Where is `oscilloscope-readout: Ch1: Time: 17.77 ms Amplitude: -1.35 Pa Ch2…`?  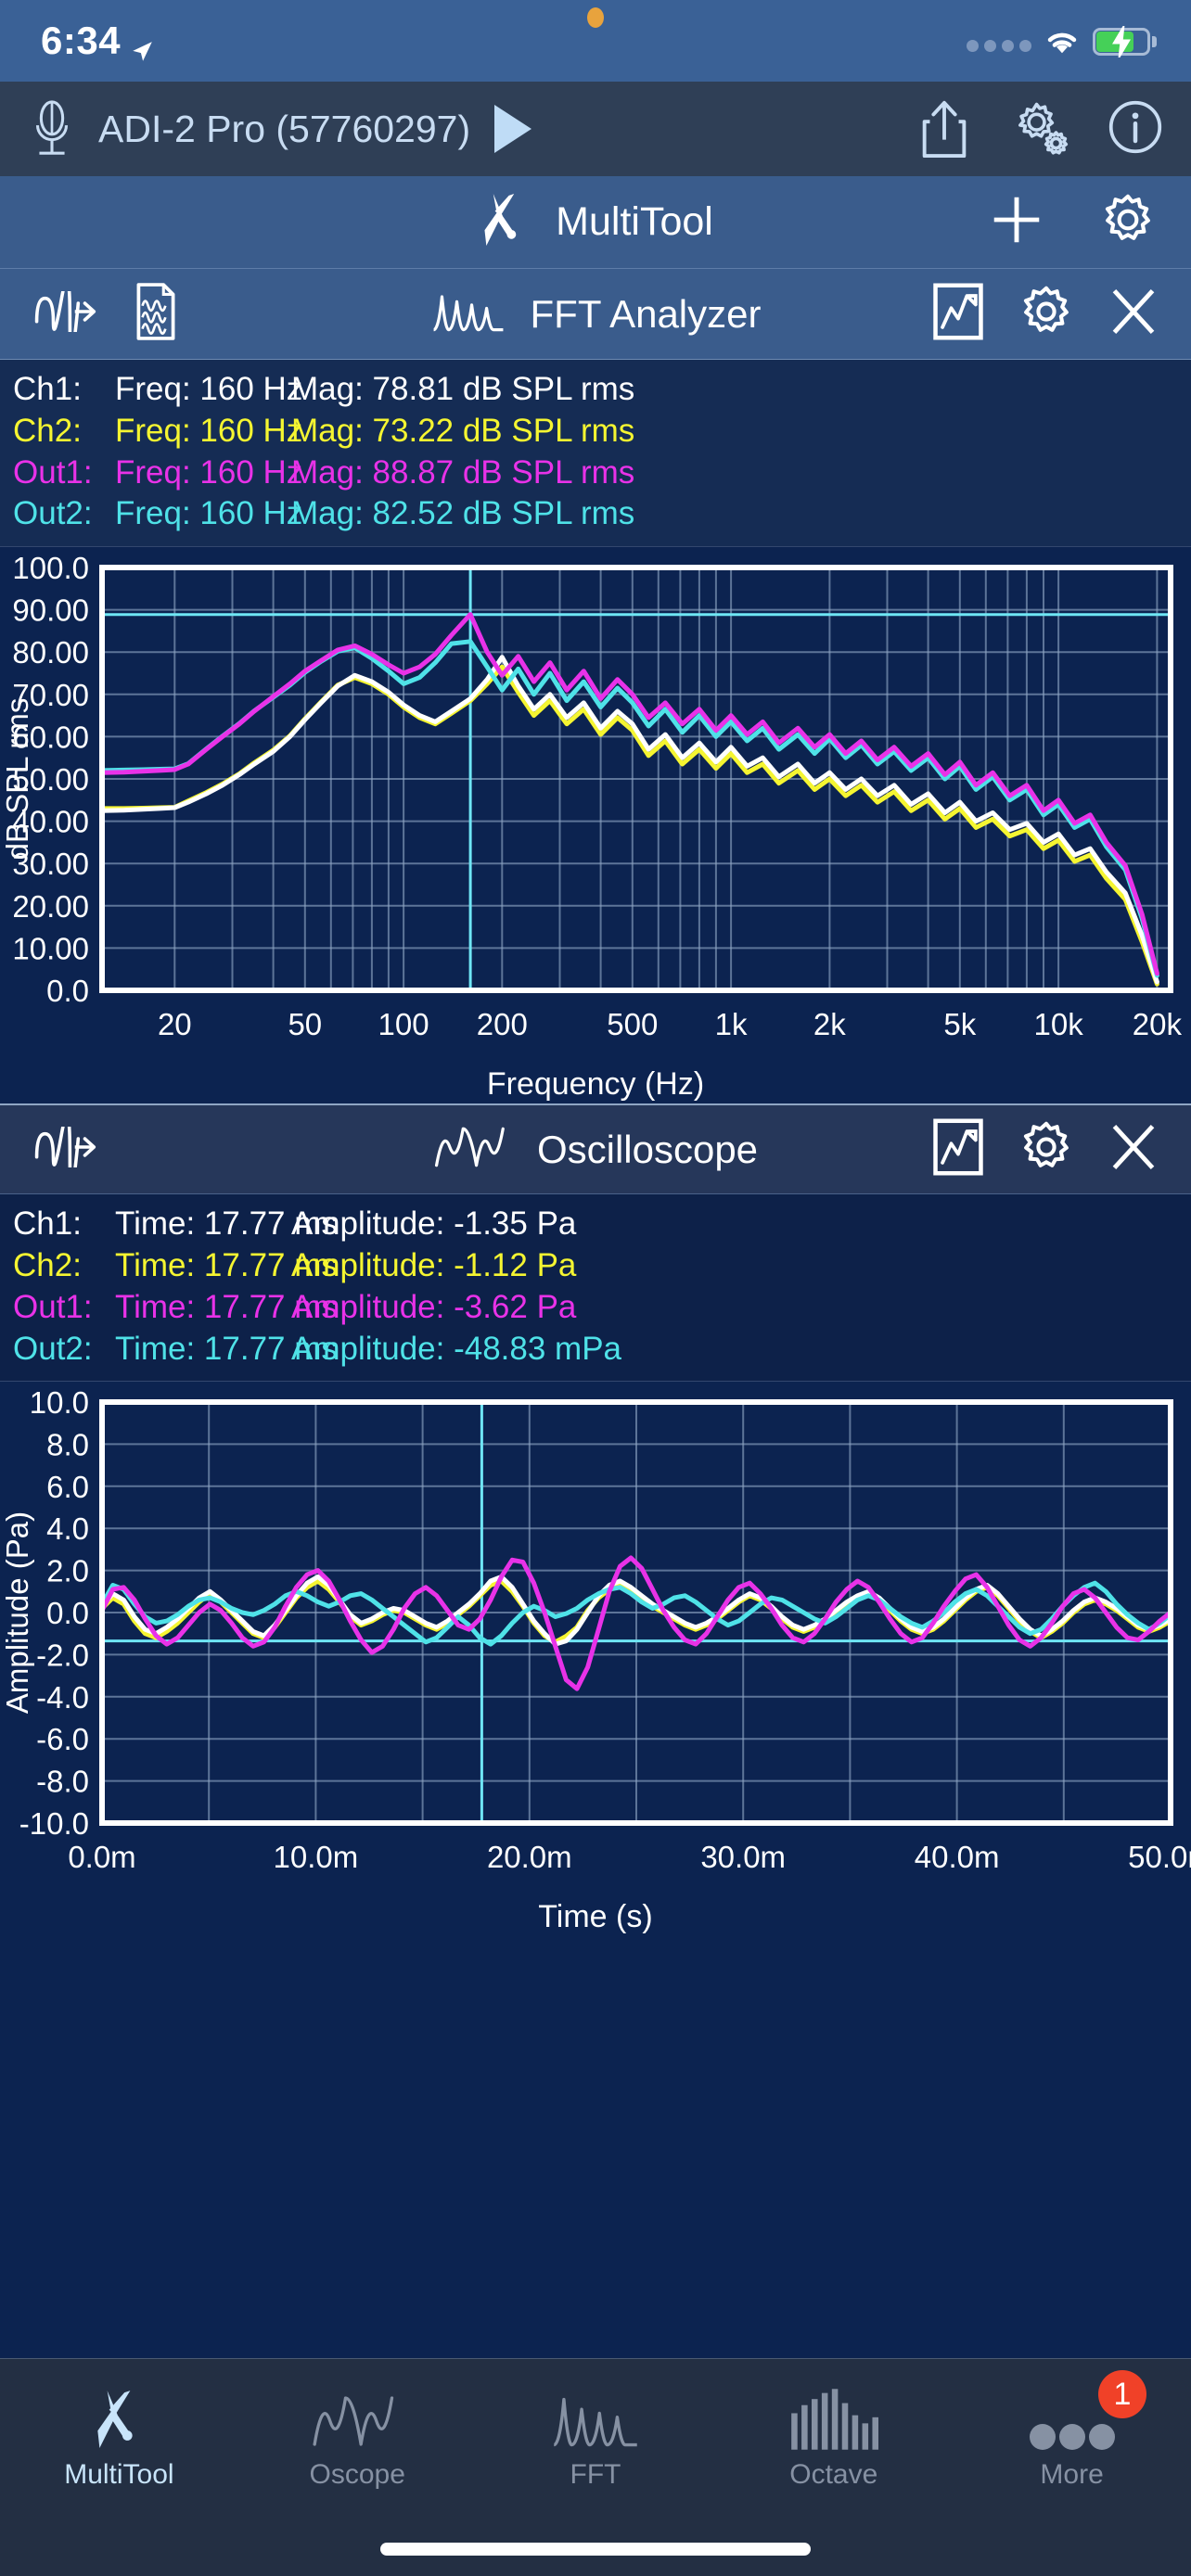
oscilloscope-readout: Ch1: Time: 17.77 ms Amplitude: -1.35 Pa Ch2… is located at coordinates (595, 1289).